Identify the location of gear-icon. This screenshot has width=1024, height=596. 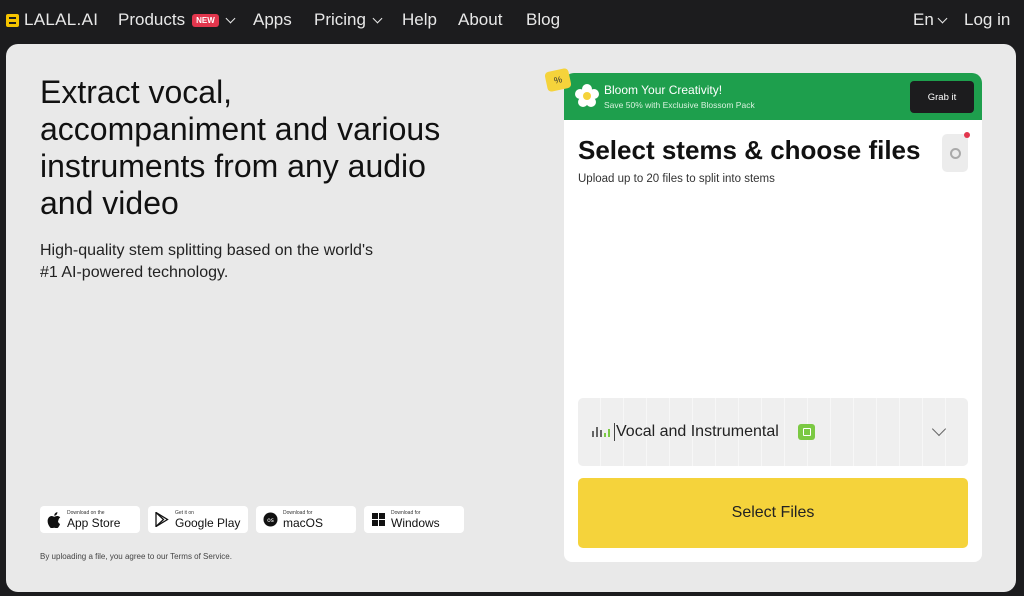
(955, 153).